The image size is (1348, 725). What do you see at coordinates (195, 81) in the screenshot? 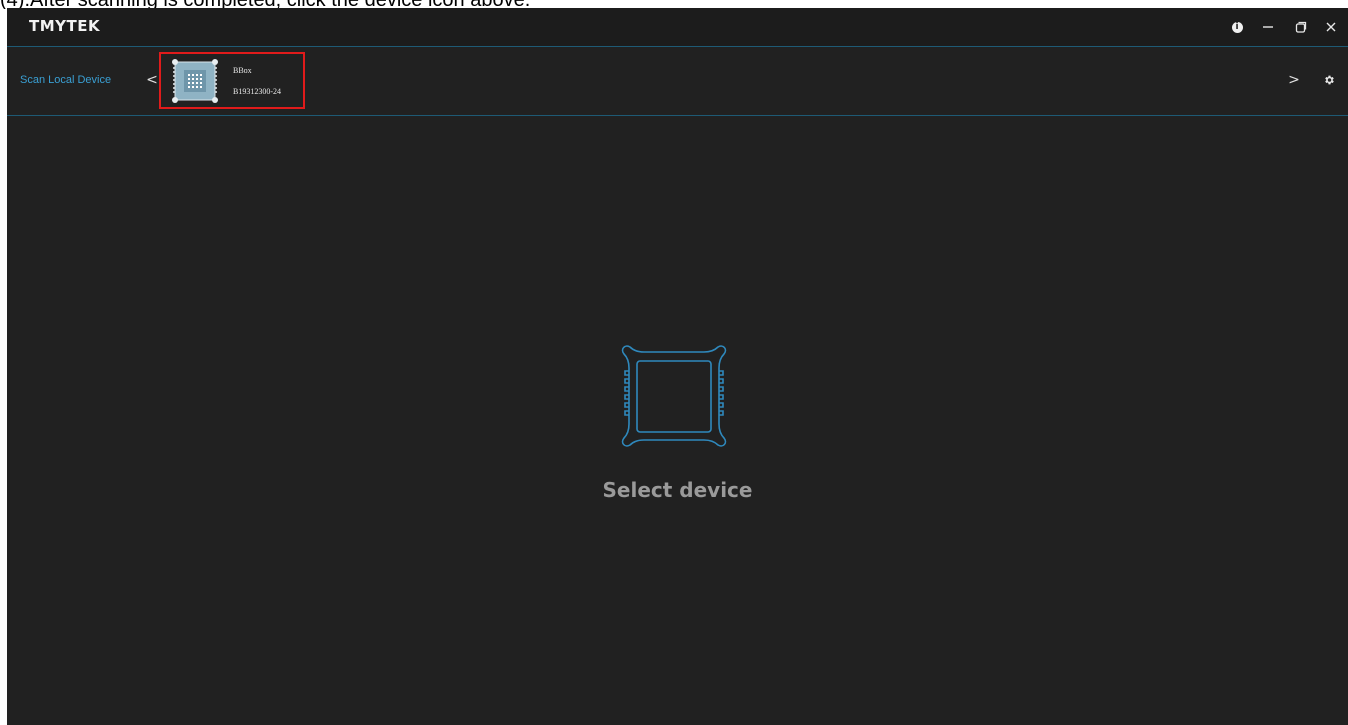
I see `chip-device-icon` at bounding box center [195, 81].